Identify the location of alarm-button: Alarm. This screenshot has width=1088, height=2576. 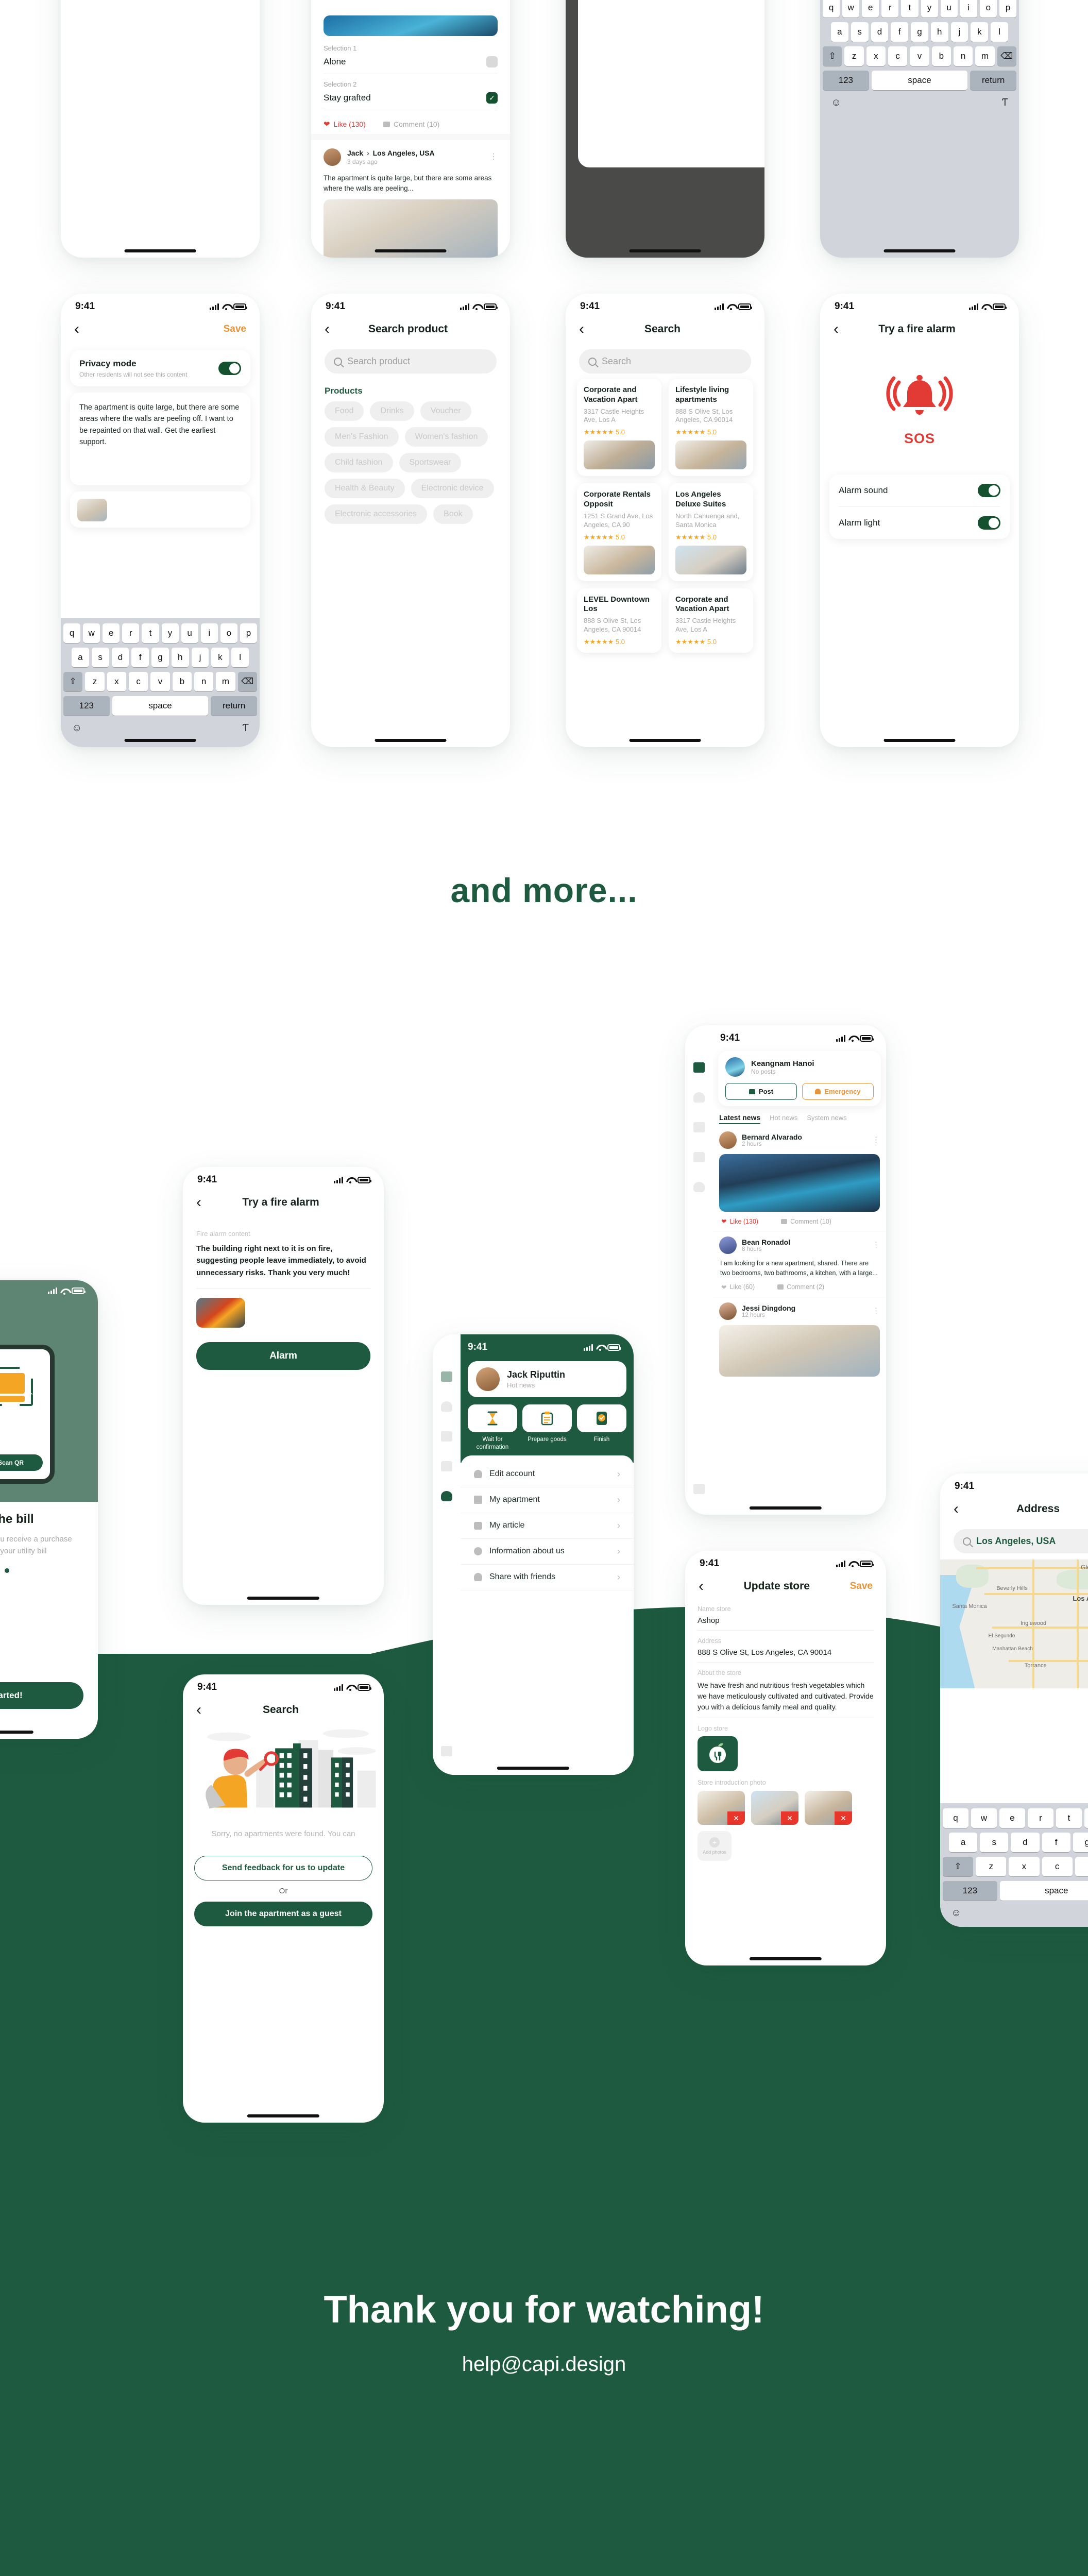
(283, 1356).